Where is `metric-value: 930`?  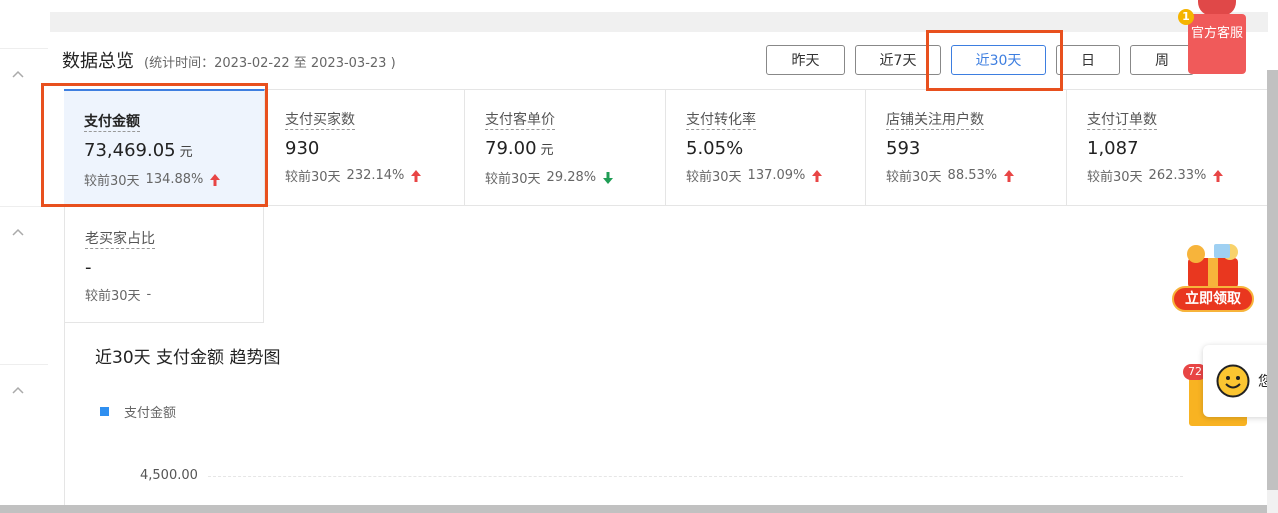
metric-value: 930 is located at coordinates (374, 149).